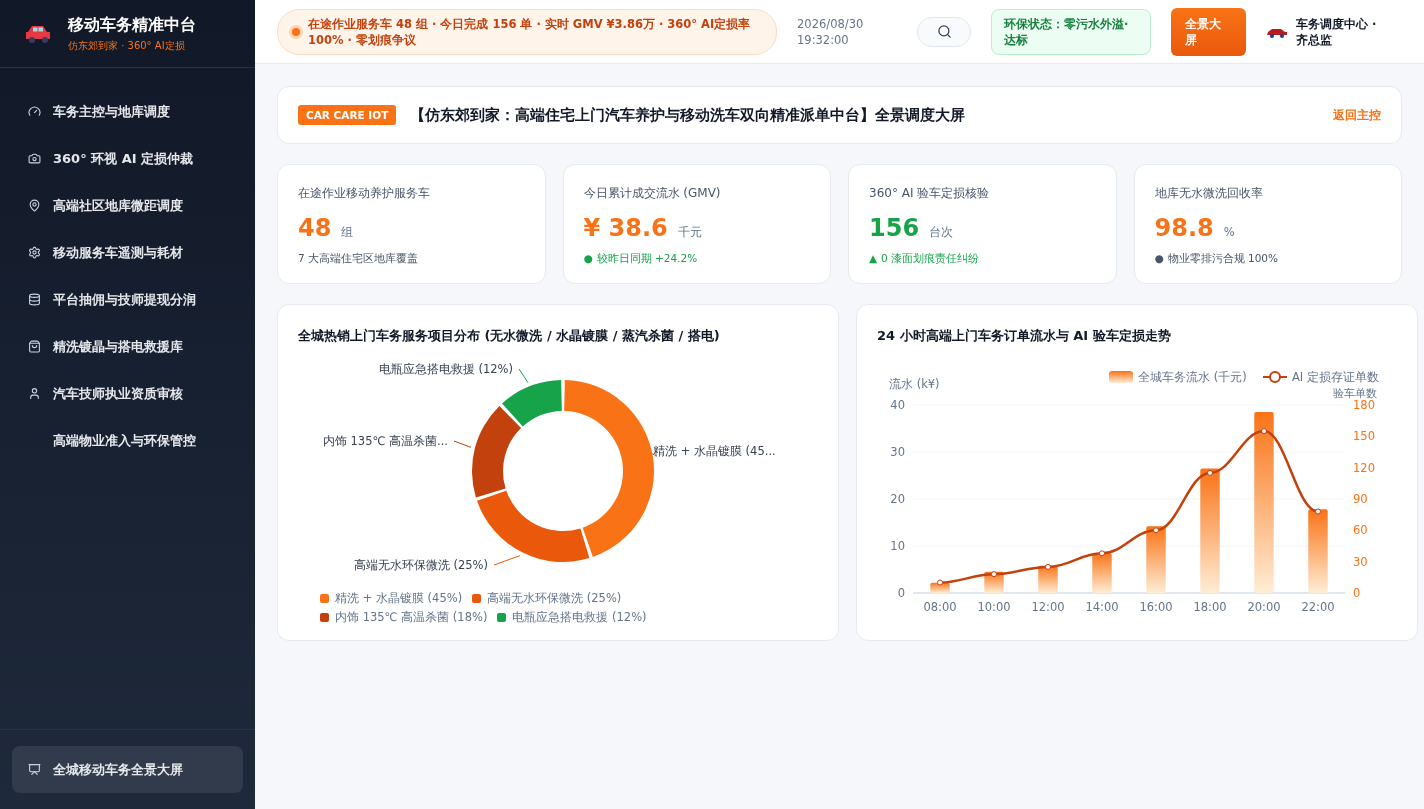 This screenshot has width=1424, height=809. Describe the element at coordinates (315, 228) in the screenshot. I see `stat-value: 48` at that location.